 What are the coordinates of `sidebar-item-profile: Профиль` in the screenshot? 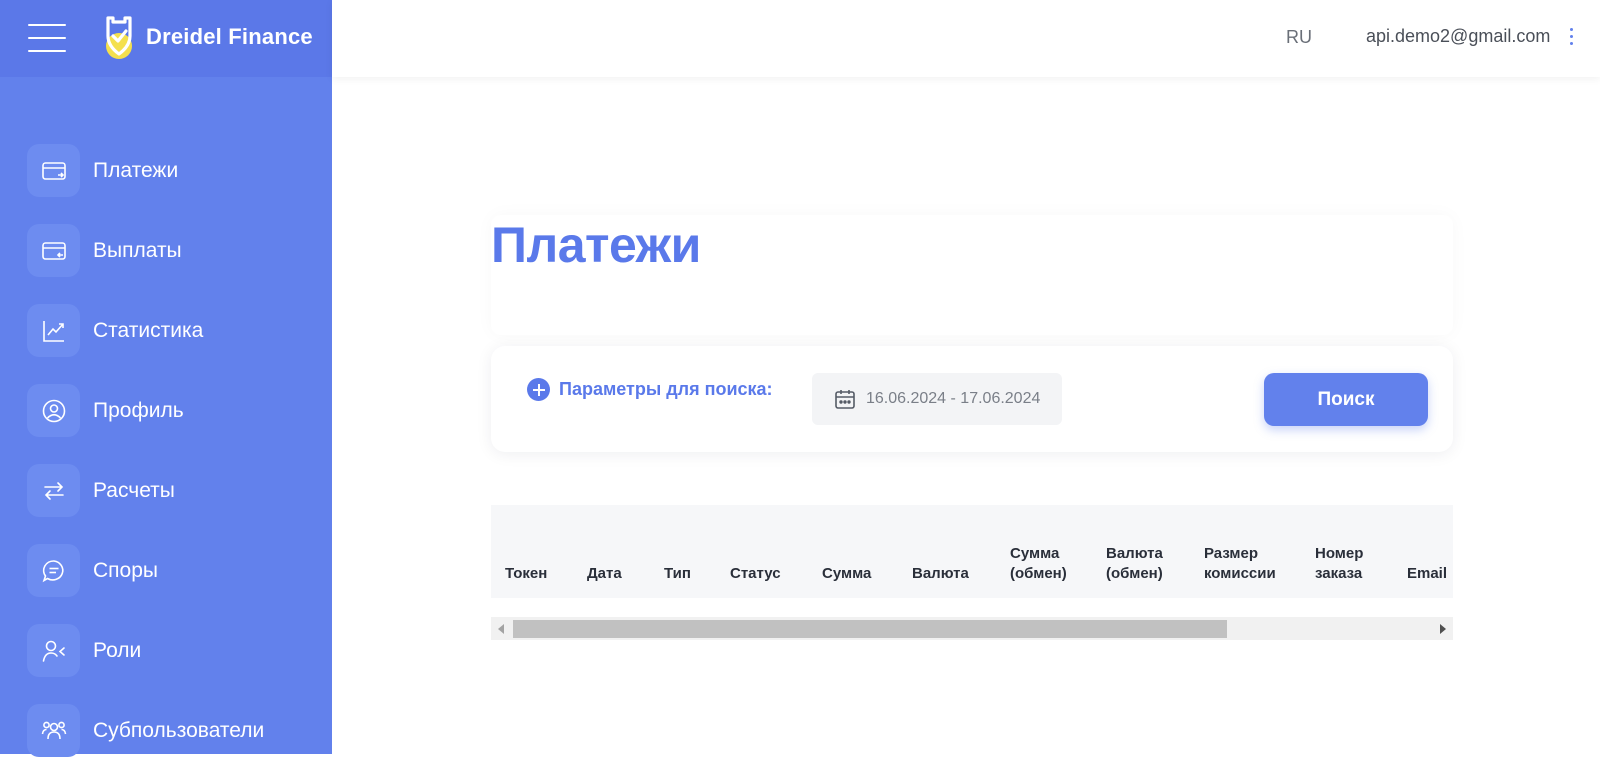 It's located at (166, 411).